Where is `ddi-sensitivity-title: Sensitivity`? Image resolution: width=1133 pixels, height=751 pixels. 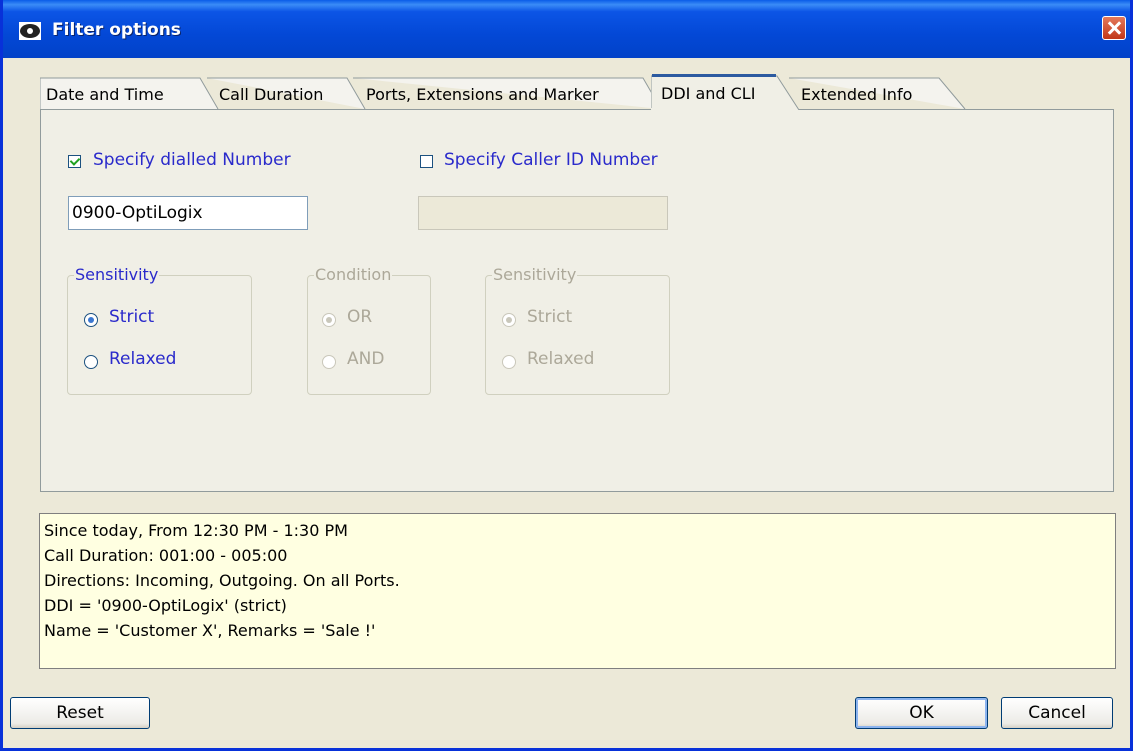
ddi-sensitivity-title: Sensitivity is located at coordinates (117, 274).